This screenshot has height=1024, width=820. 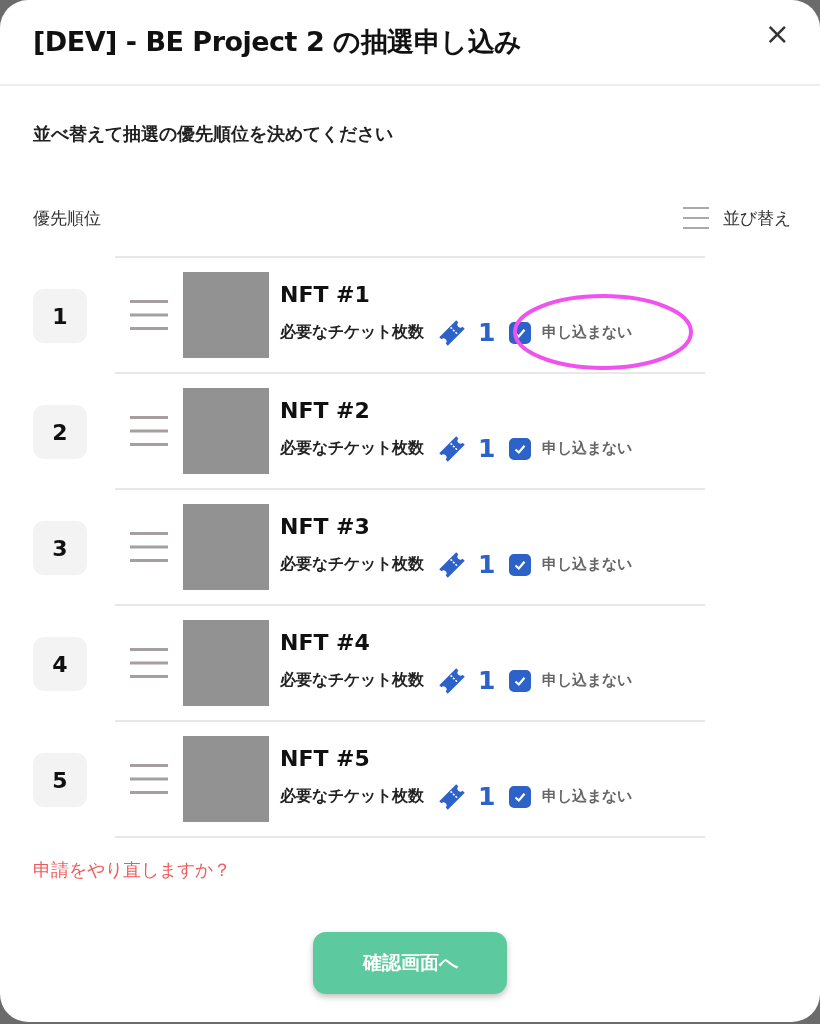 I want to click on nft-name: NFT #2, so click(x=325, y=410).